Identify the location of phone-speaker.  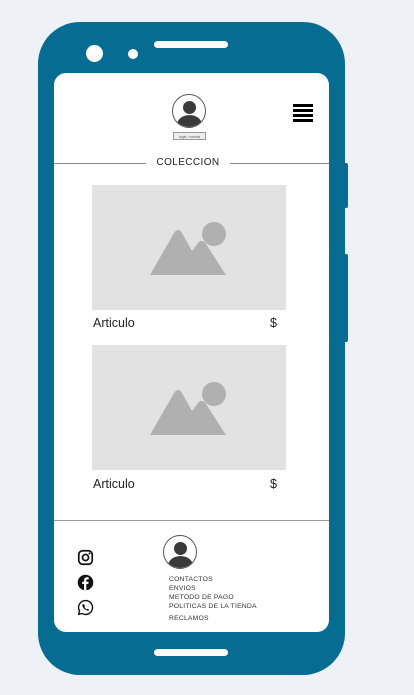
(191, 44).